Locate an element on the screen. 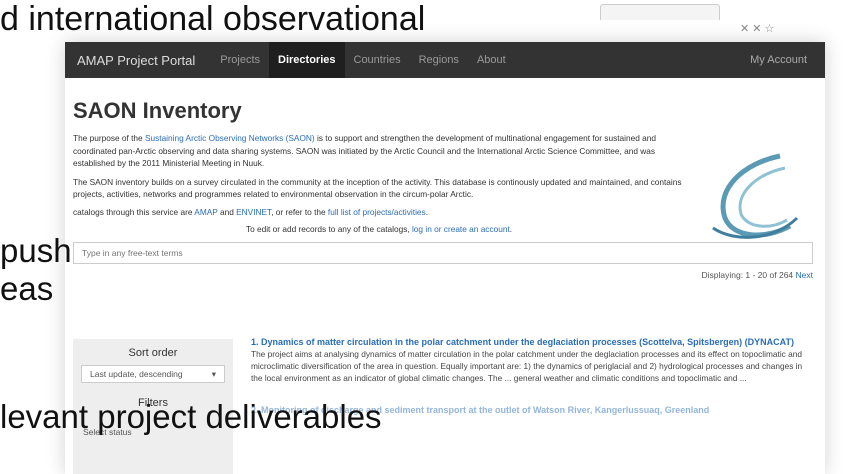 The width and height of the screenshot is (861, 474). saon-swirl-logo is located at coordinates (755, 196).